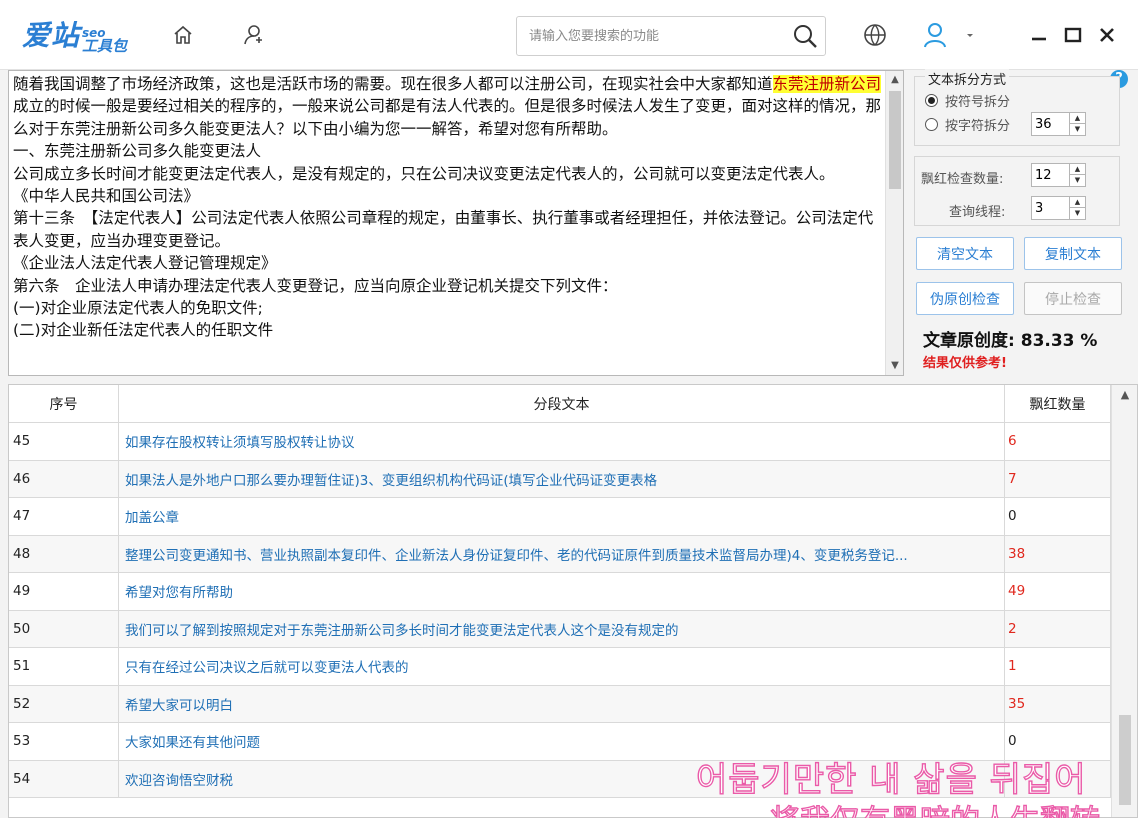  I want to click on row-red-count: 2, so click(1058, 628).